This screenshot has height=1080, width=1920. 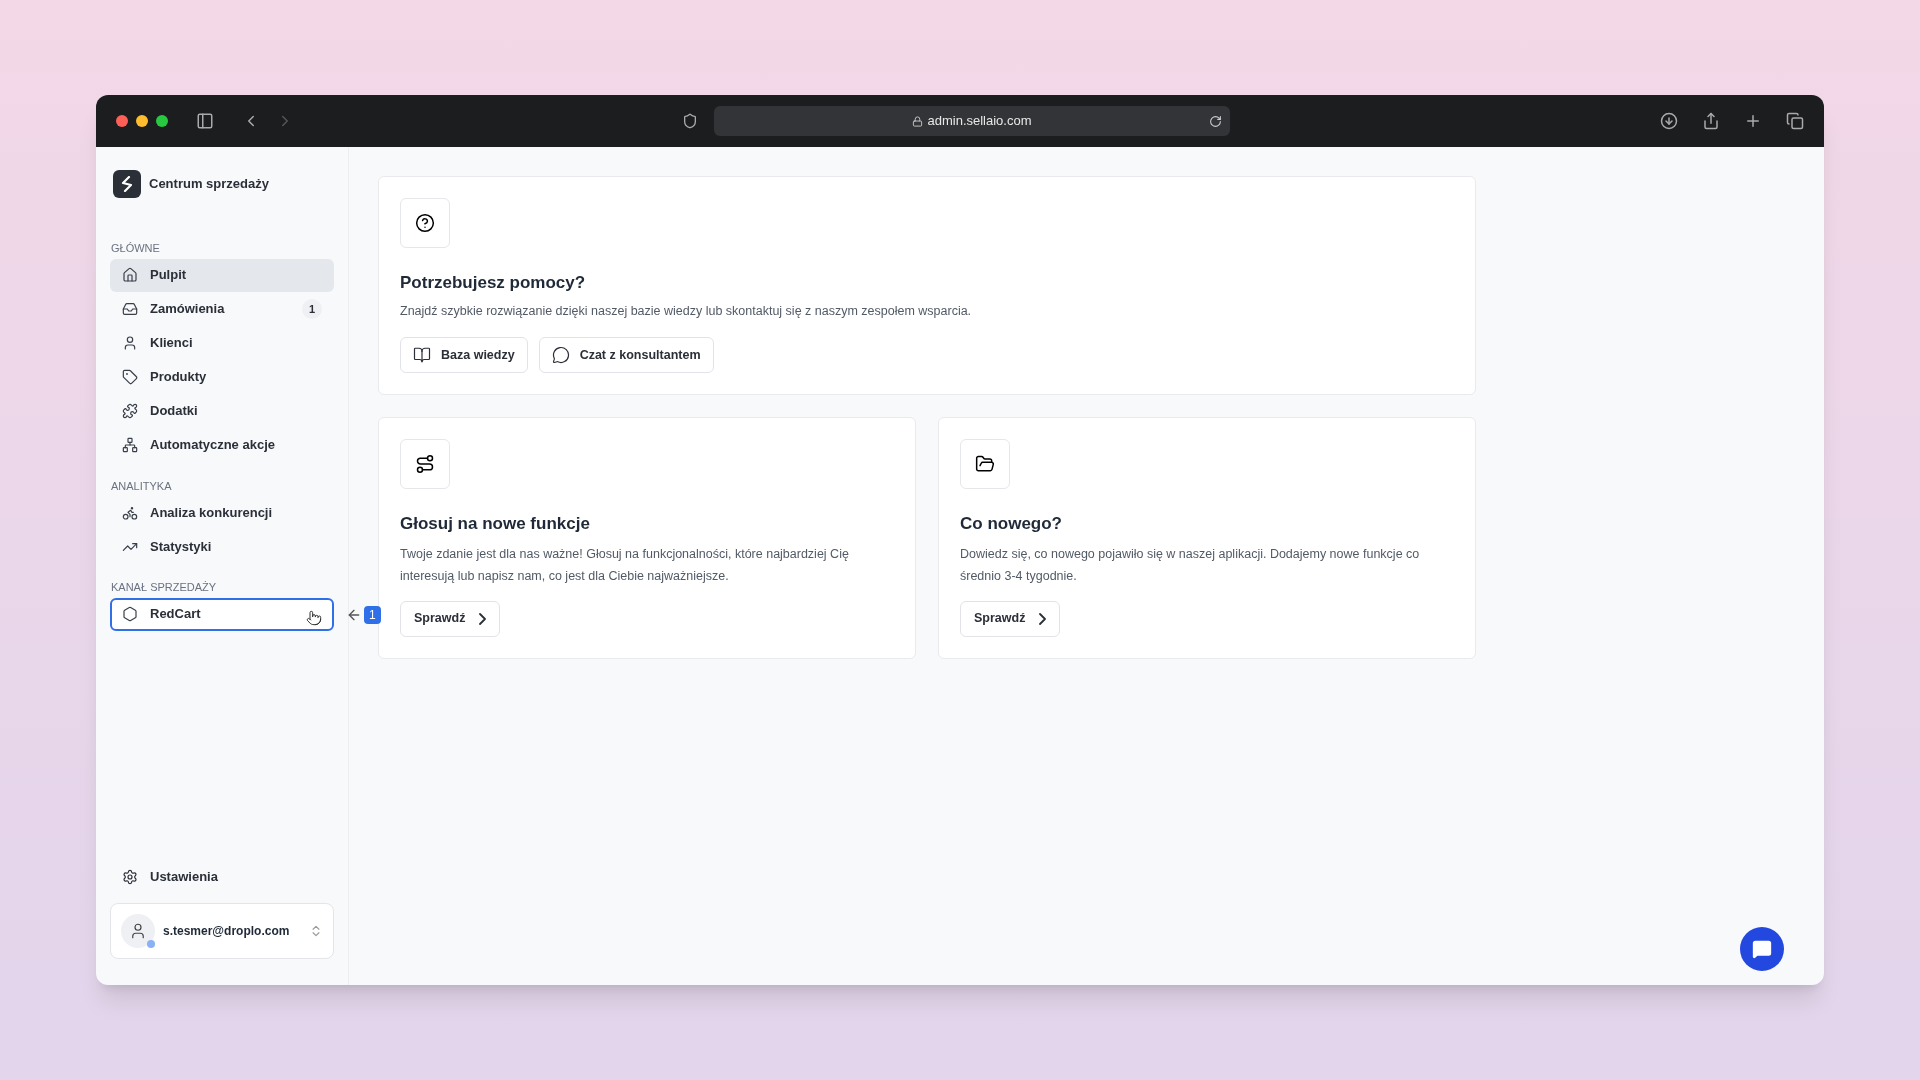 What do you see at coordinates (1795, 121) in the screenshot?
I see `tabs-icon` at bounding box center [1795, 121].